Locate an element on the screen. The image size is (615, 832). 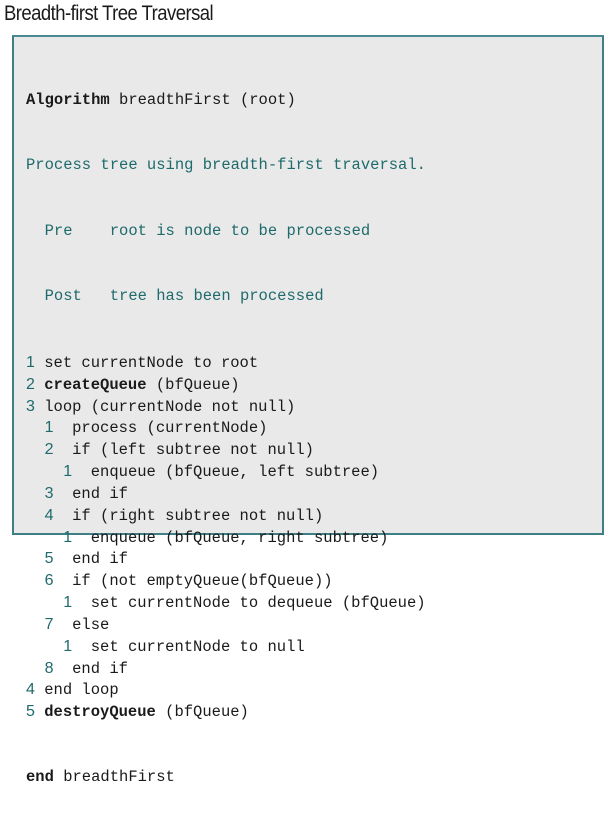
algorithm-step: 8 end if is located at coordinates (226, 669).